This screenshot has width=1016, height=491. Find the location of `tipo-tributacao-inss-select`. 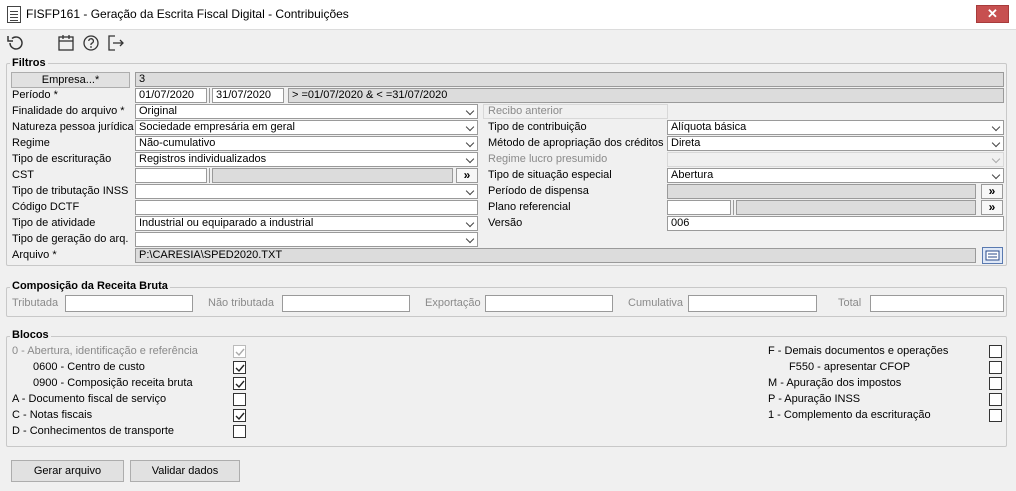

tipo-tributacao-inss-select is located at coordinates (306, 191).